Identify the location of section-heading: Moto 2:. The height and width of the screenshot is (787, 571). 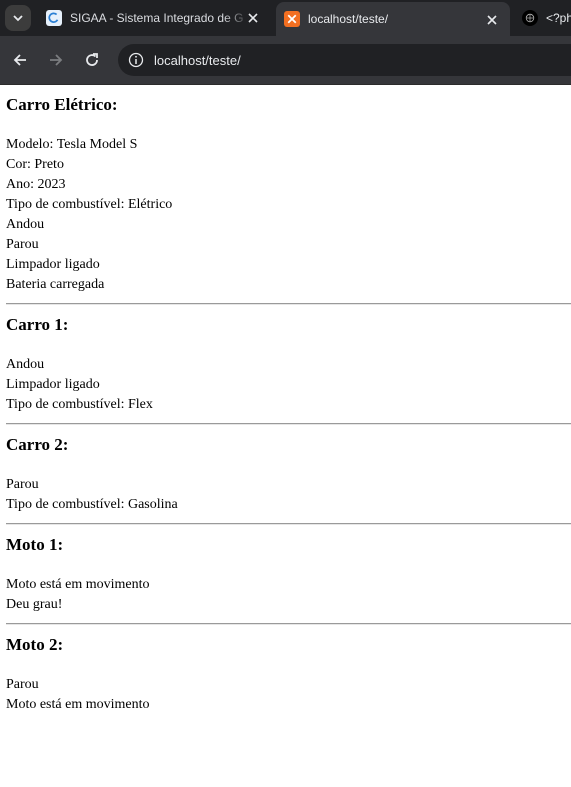
(35, 644).